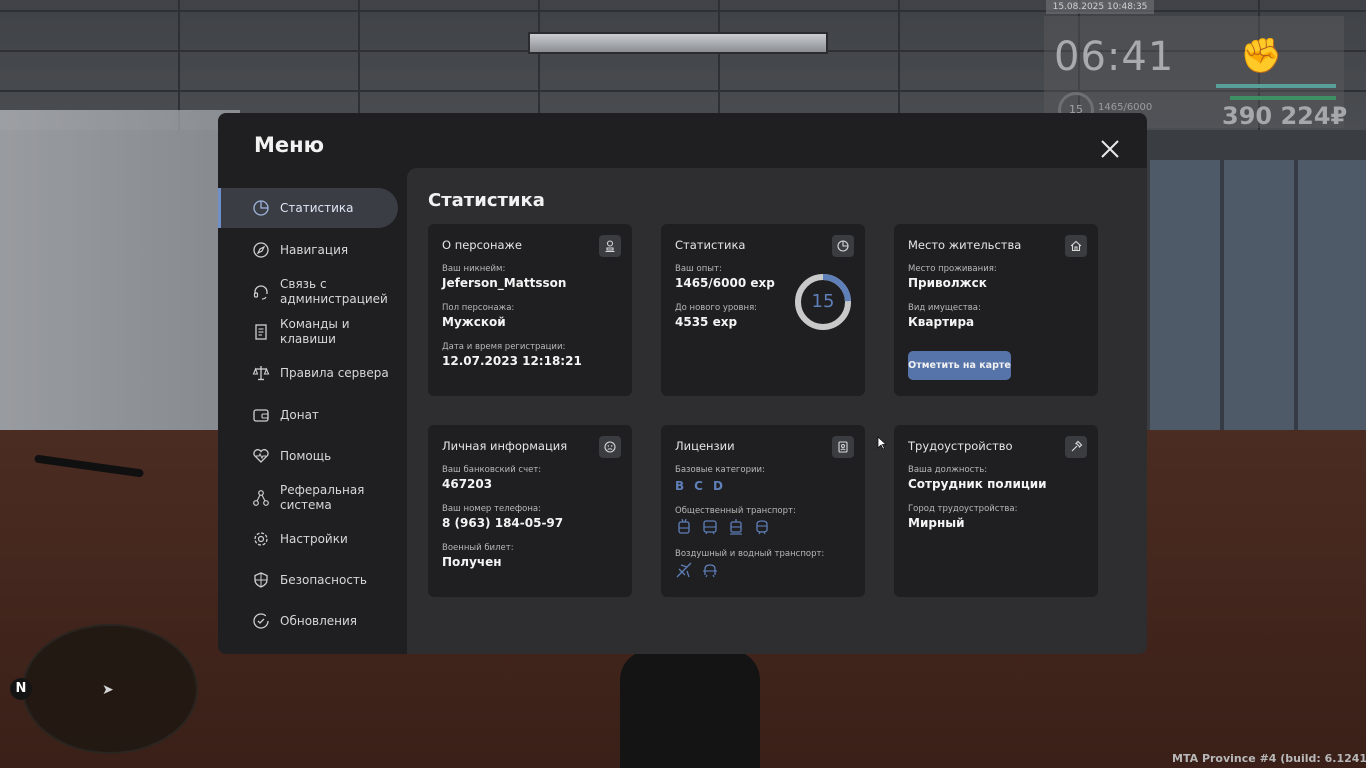 The height and width of the screenshot is (768, 1366). What do you see at coordinates (690, 709) in the screenshot?
I see `player-character` at bounding box center [690, 709].